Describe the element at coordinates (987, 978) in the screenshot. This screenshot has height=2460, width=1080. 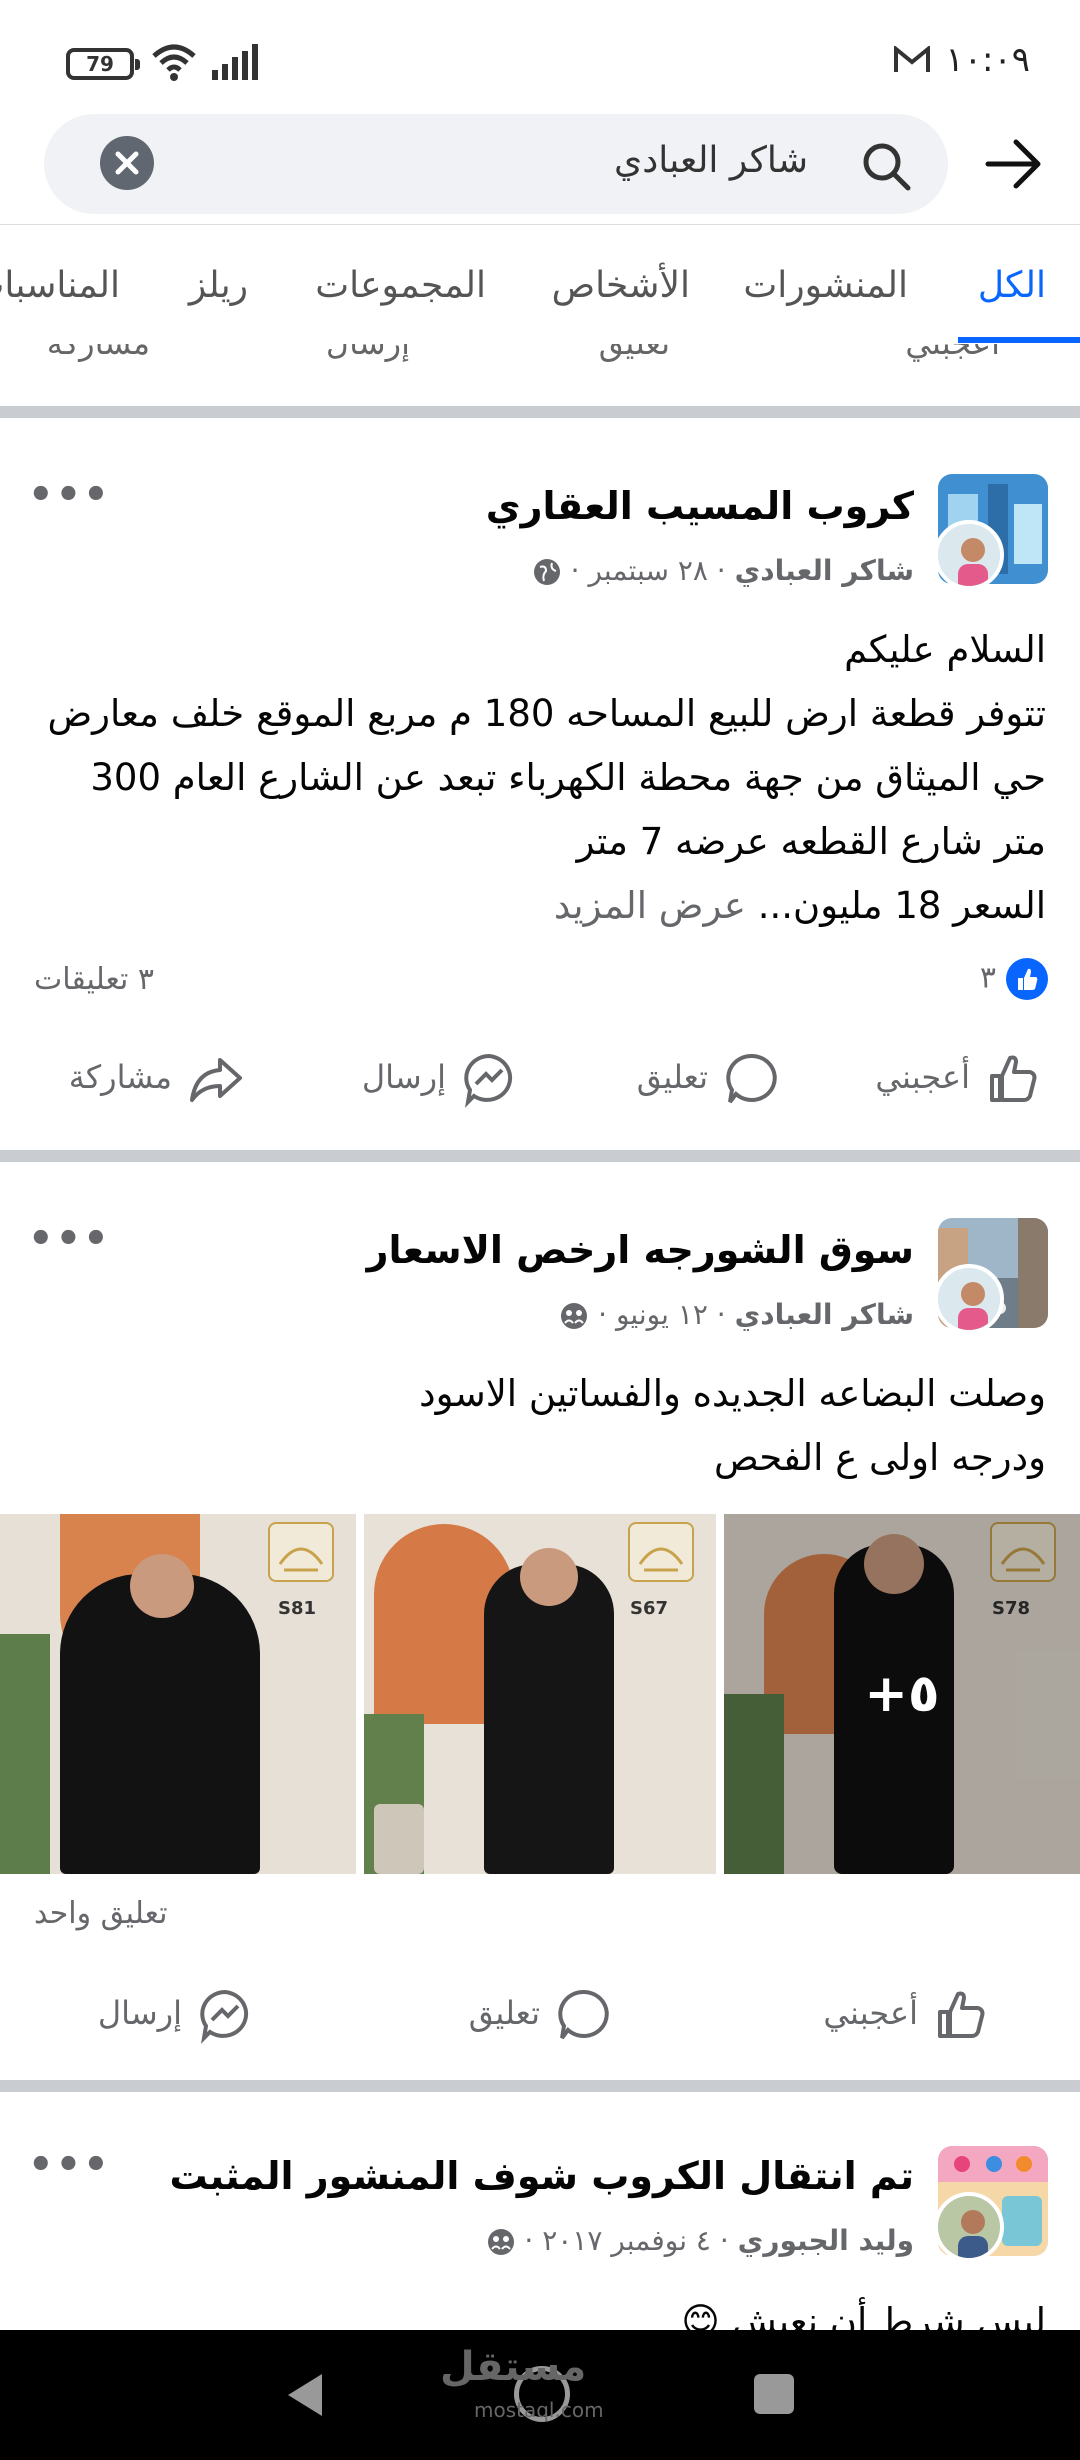
I see `like-count: ٣` at that location.